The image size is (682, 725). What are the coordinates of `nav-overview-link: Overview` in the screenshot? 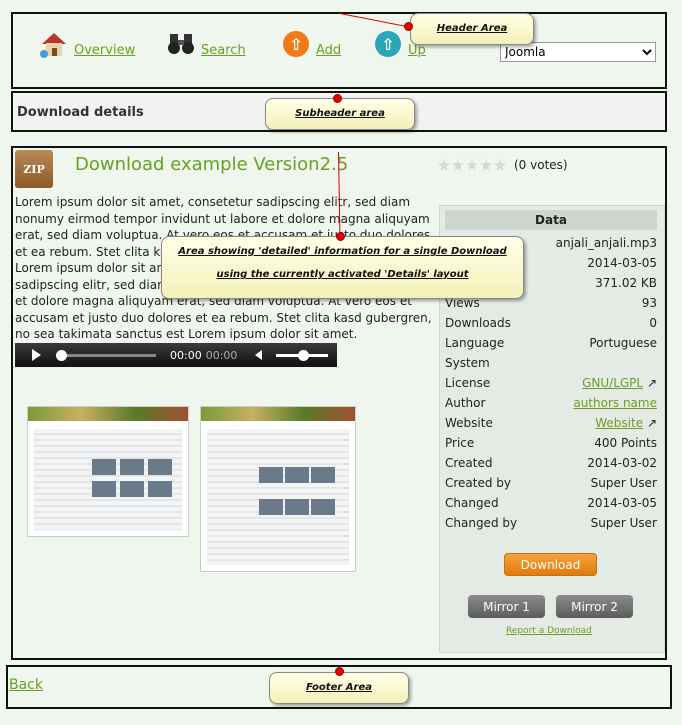 It's located at (104, 50).